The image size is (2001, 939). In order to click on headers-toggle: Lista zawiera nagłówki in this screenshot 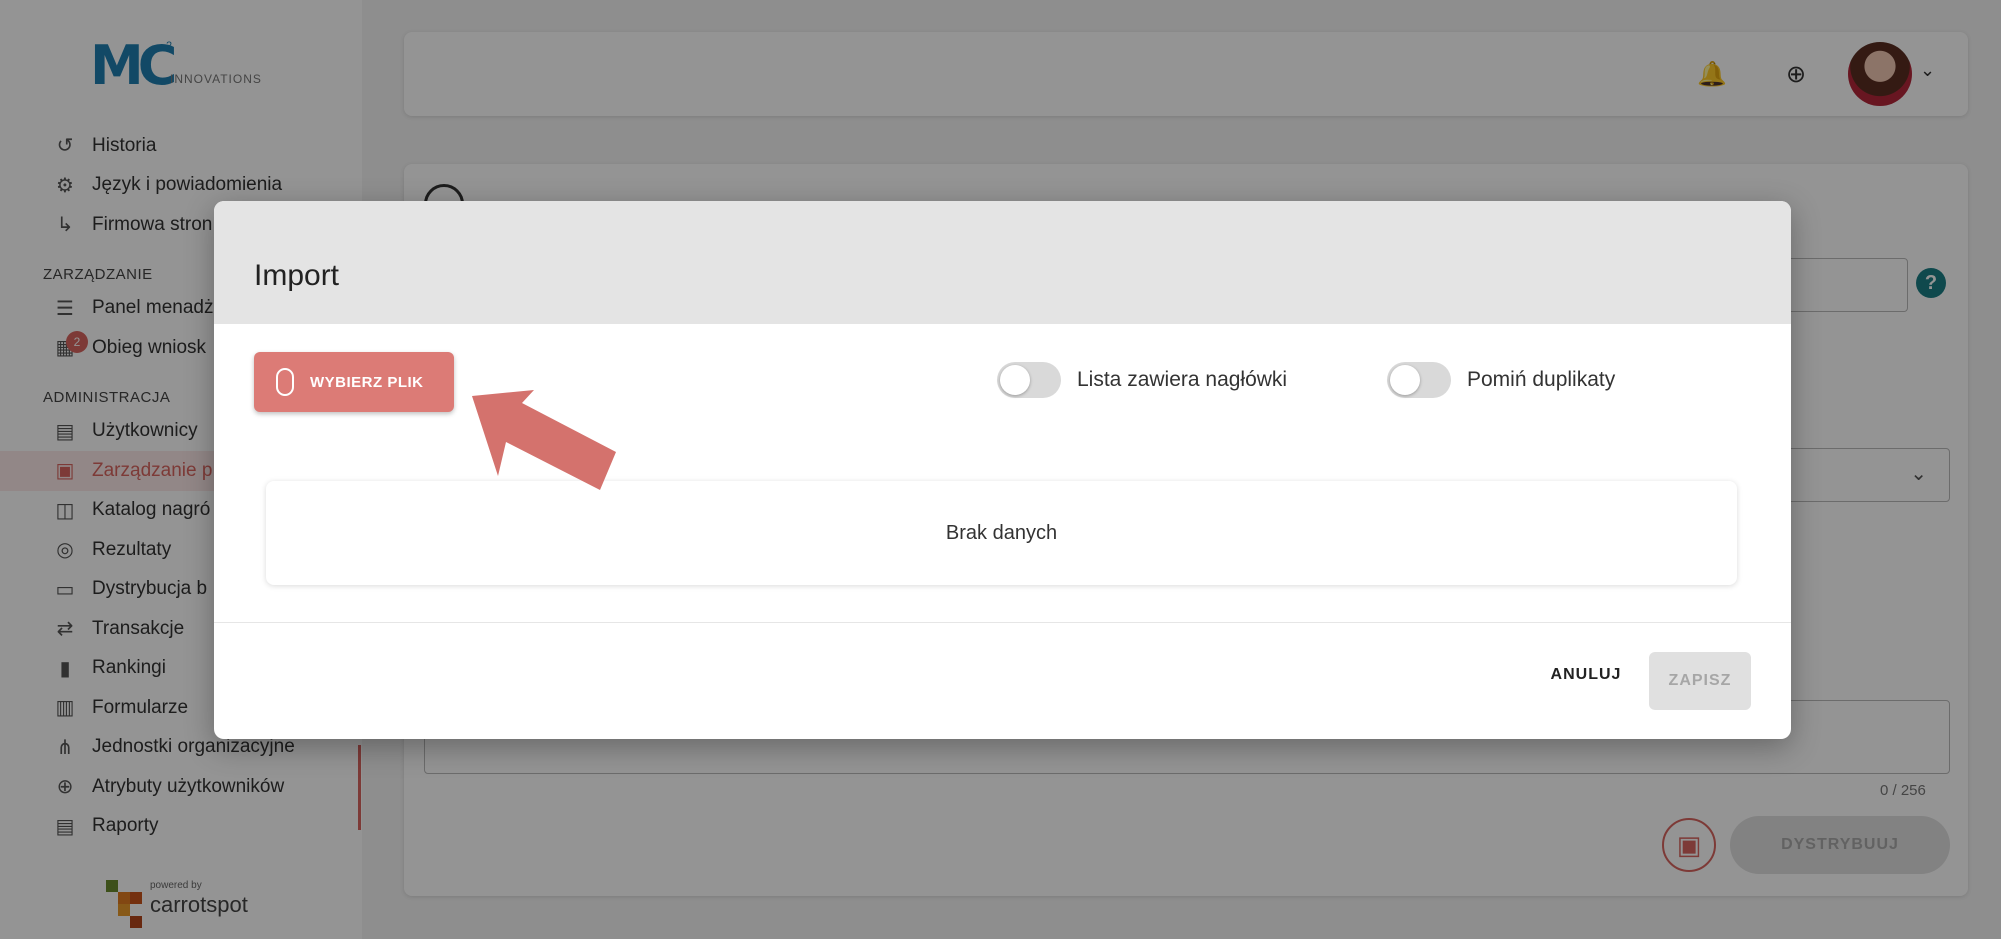, I will do `click(1142, 380)`.